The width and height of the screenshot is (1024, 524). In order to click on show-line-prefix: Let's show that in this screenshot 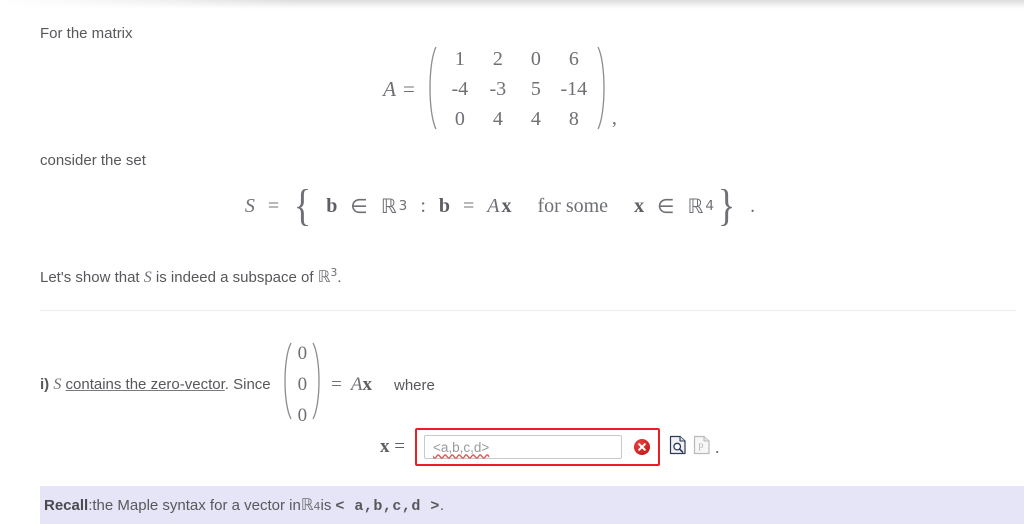, I will do `click(92, 277)`.